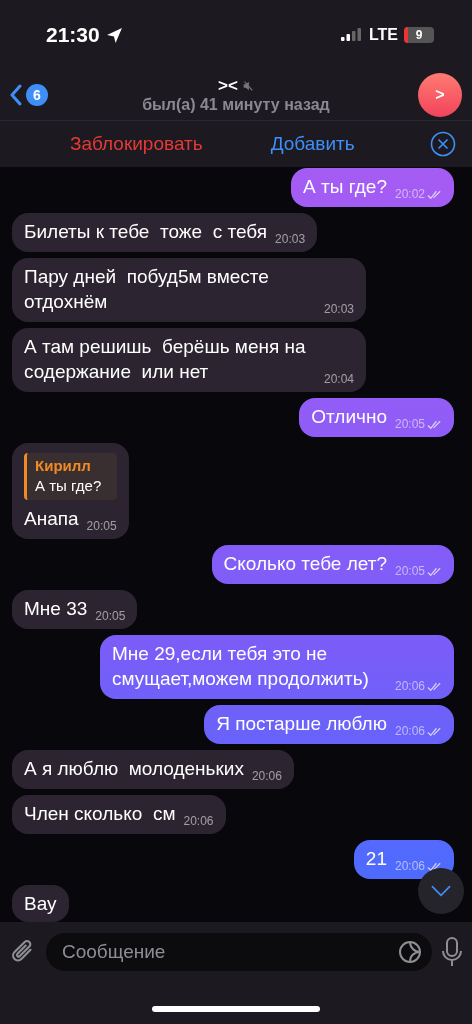 Image resolution: width=472 pixels, height=1024 pixels. Describe the element at coordinates (239, 952) in the screenshot. I see `message-input: Сообщение` at that location.